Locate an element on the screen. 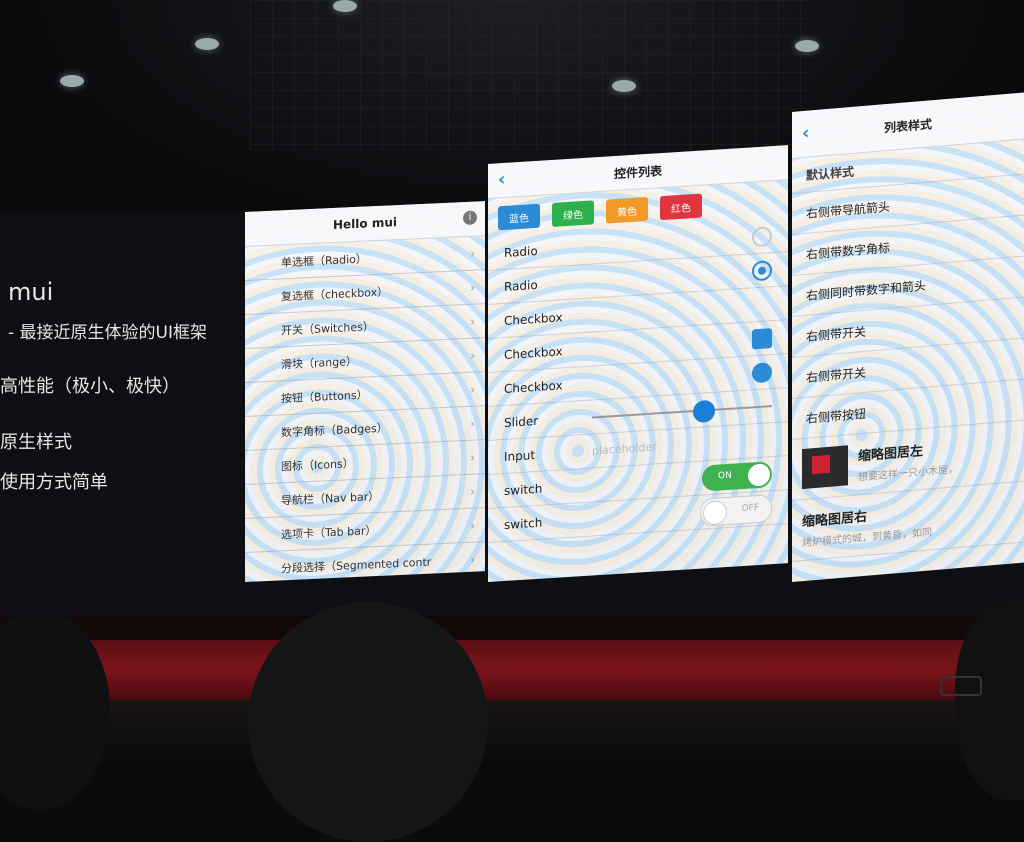 The height and width of the screenshot is (842, 1024). info-icon: i is located at coordinates (470, 218).